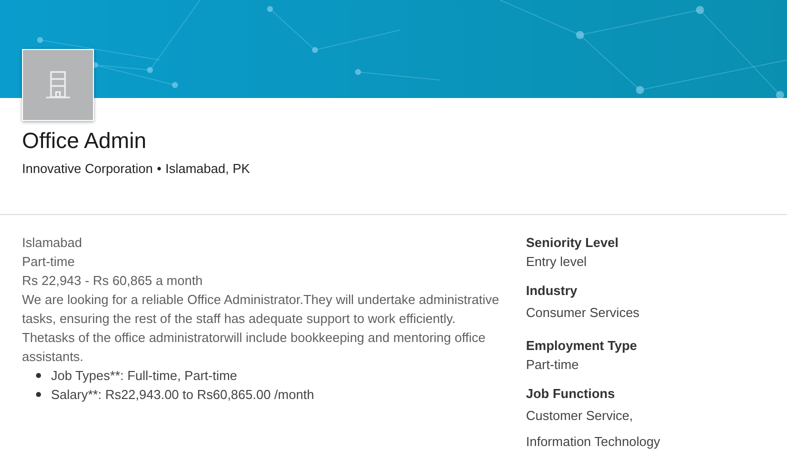 This screenshot has width=787, height=465. Describe the element at coordinates (580, 416) in the screenshot. I see `criteria-value: Customer Service,` at that location.